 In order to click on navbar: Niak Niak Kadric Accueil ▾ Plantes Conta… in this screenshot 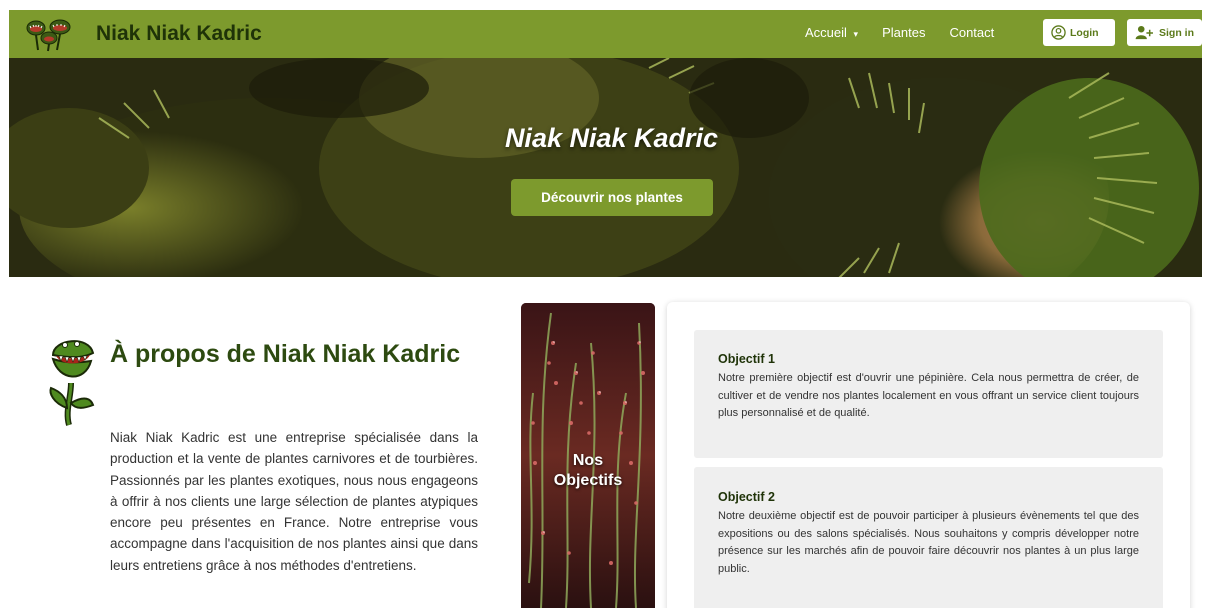, I will do `click(605, 34)`.